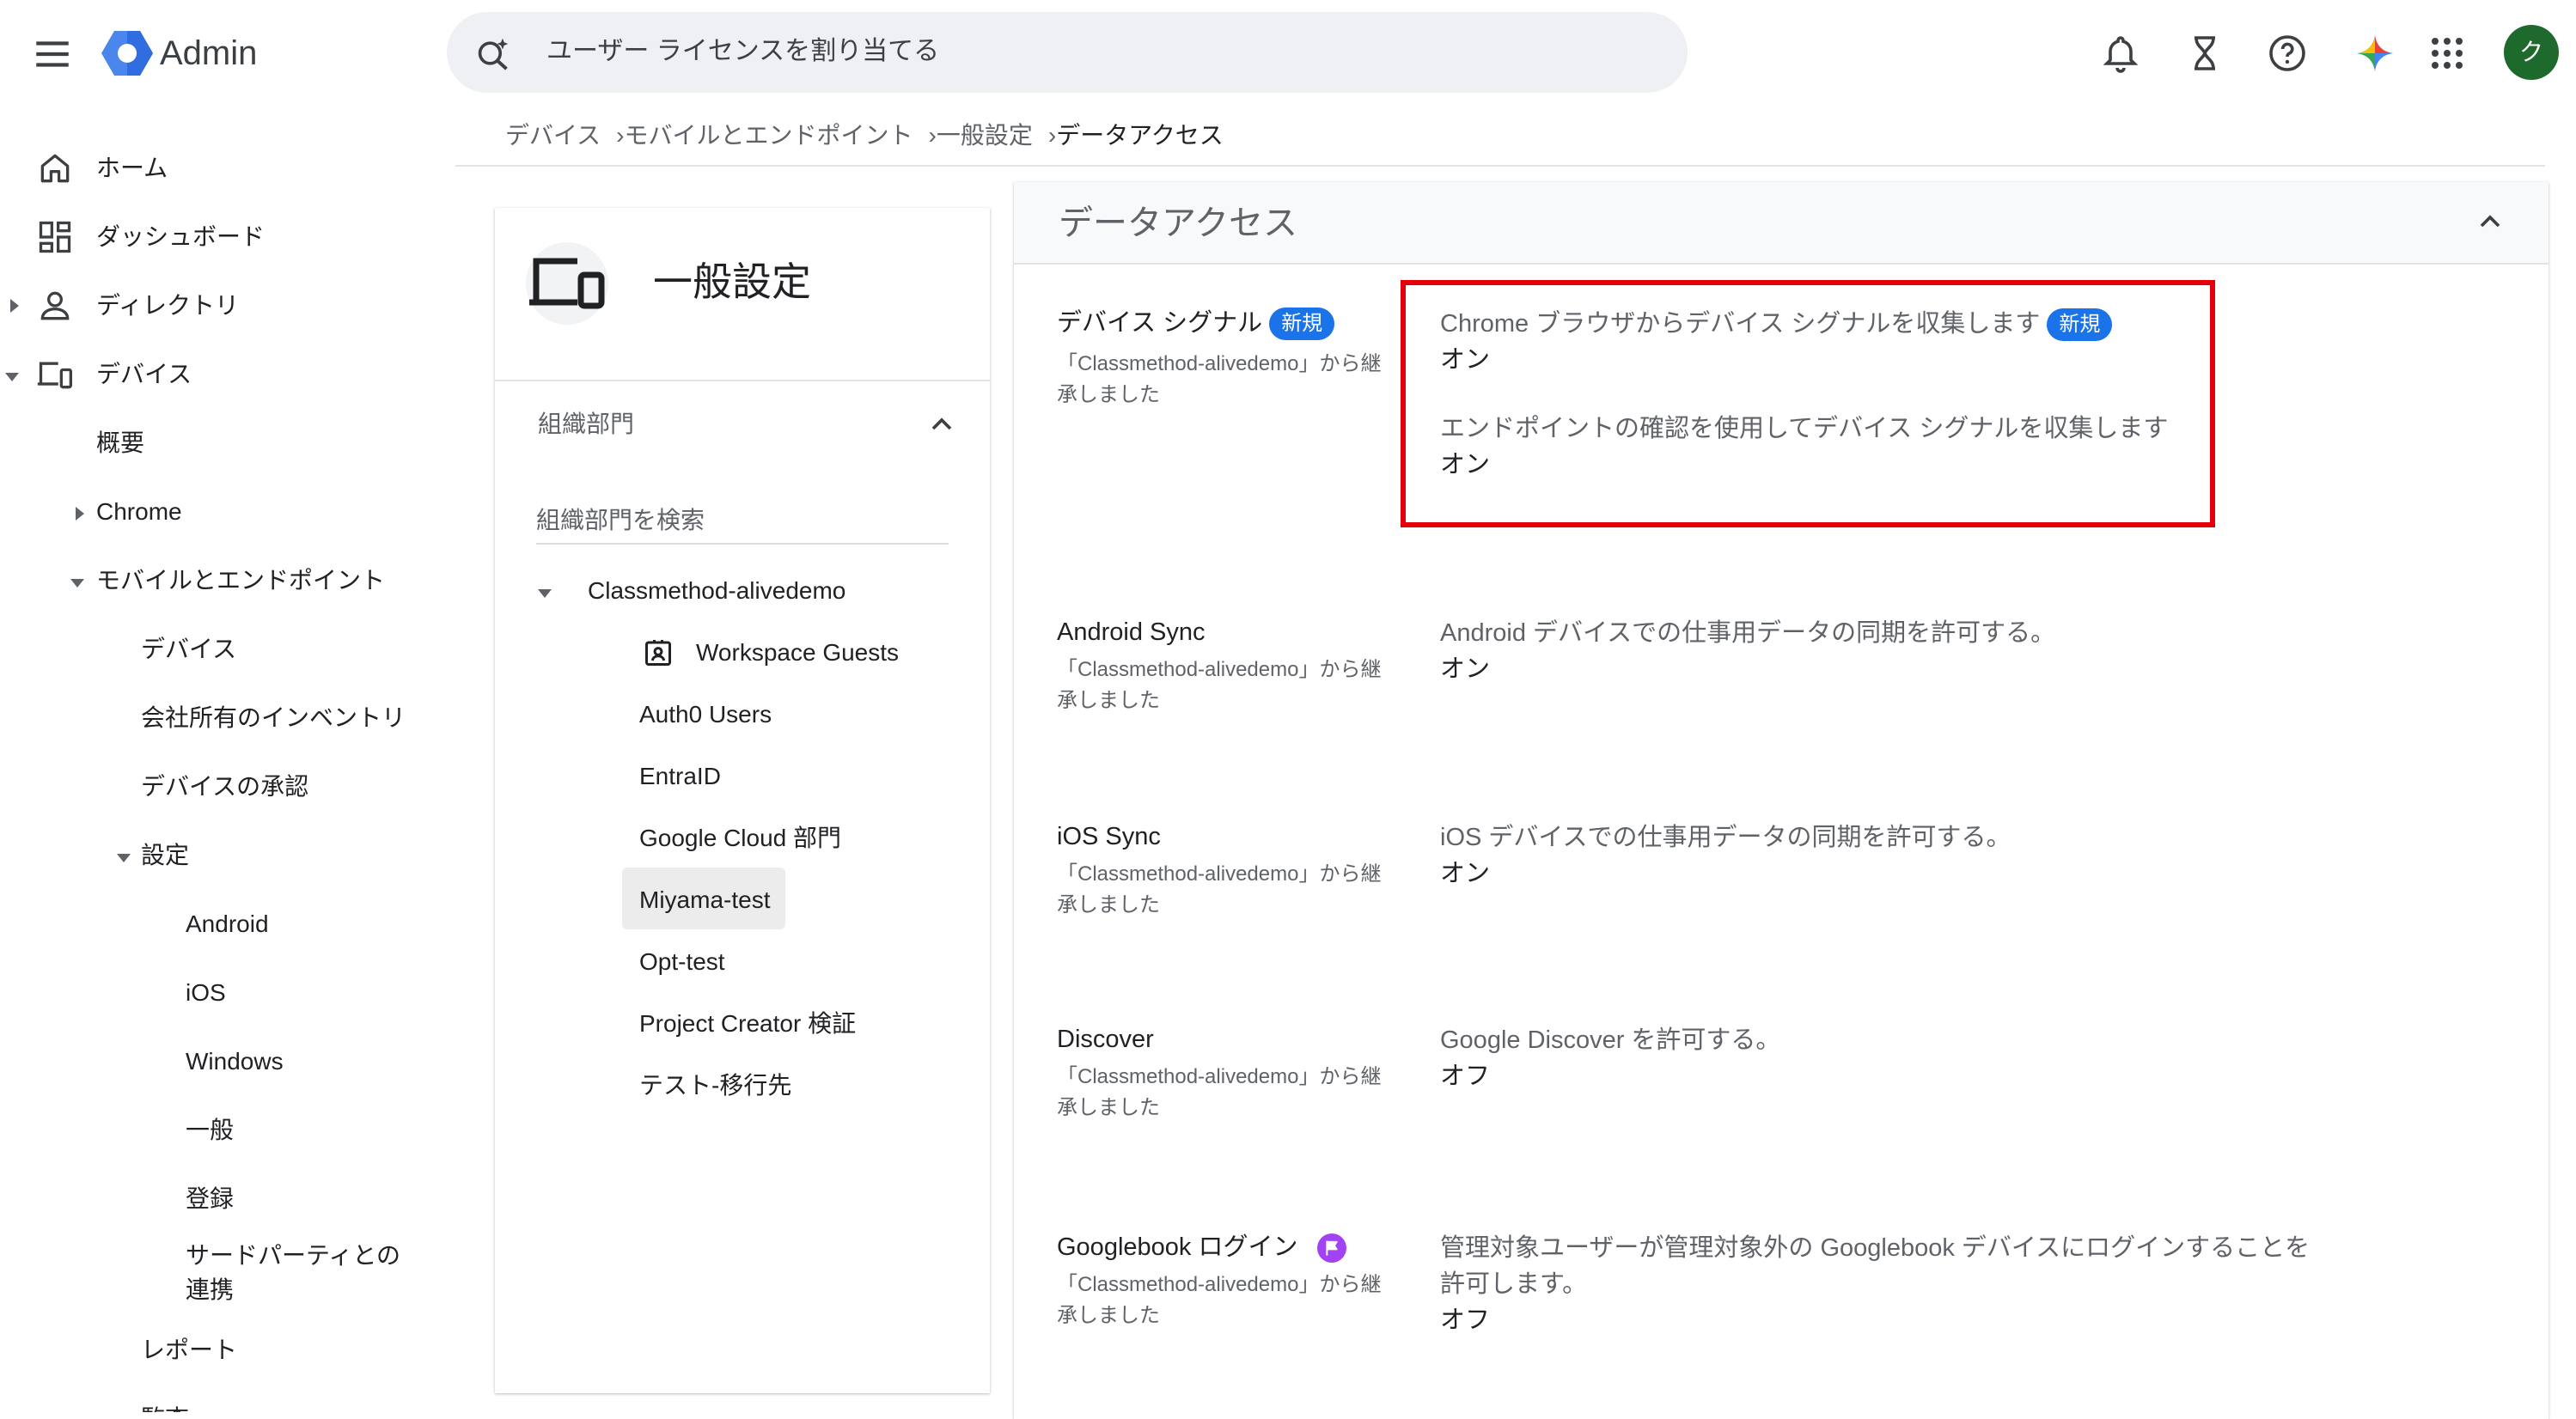 The height and width of the screenshot is (1419, 2576). I want to click on setting-discover: Discover 「Classmethod-alivedemo」から継承しました, so click(1229, 1073).